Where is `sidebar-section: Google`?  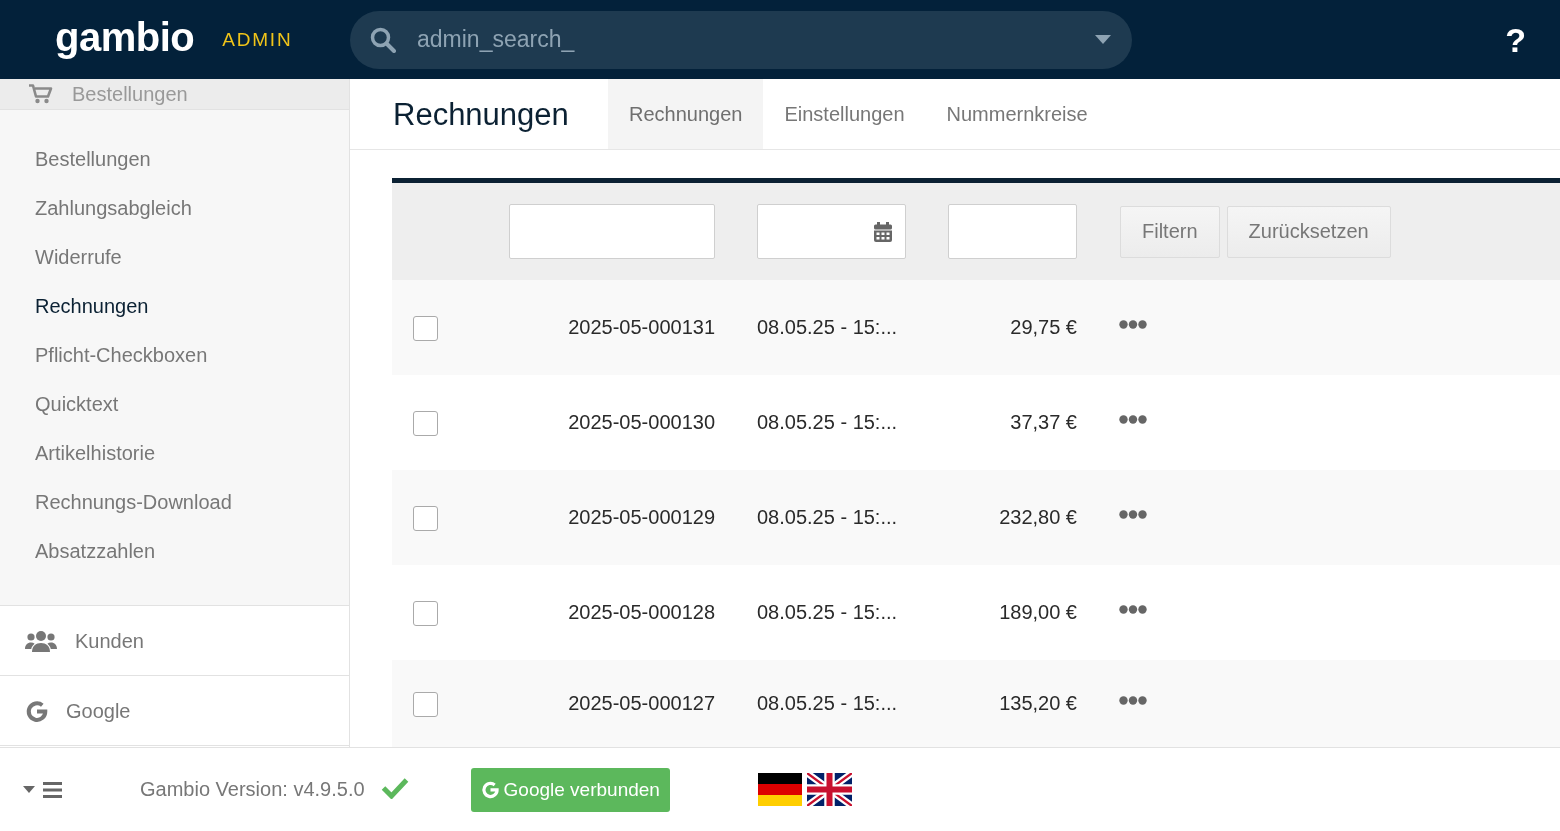 sidebar-section: Google is located at coordinates (174, 711).